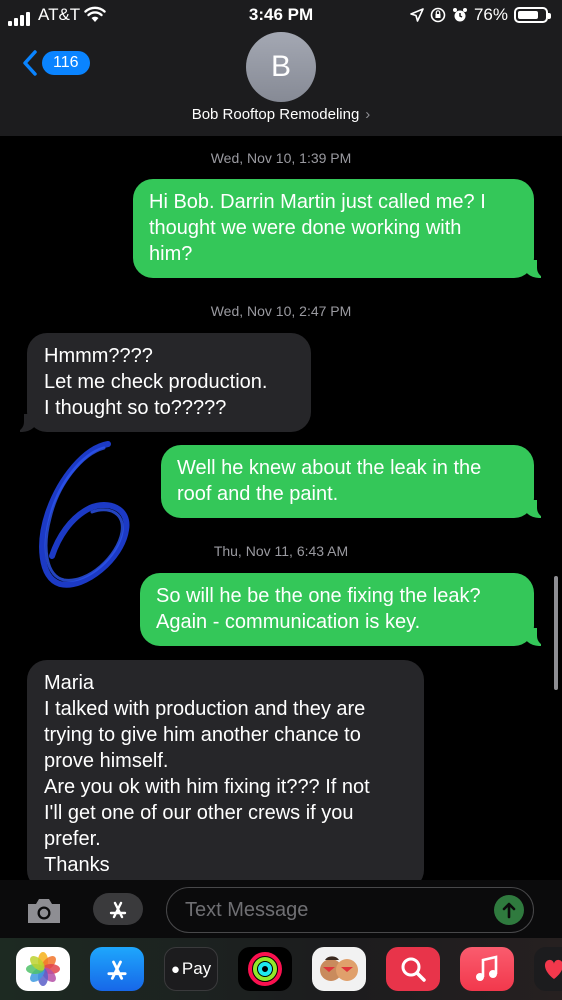 This screenshot has width=562, height=1000. I want to click on activity-icon, so click(265, 969).